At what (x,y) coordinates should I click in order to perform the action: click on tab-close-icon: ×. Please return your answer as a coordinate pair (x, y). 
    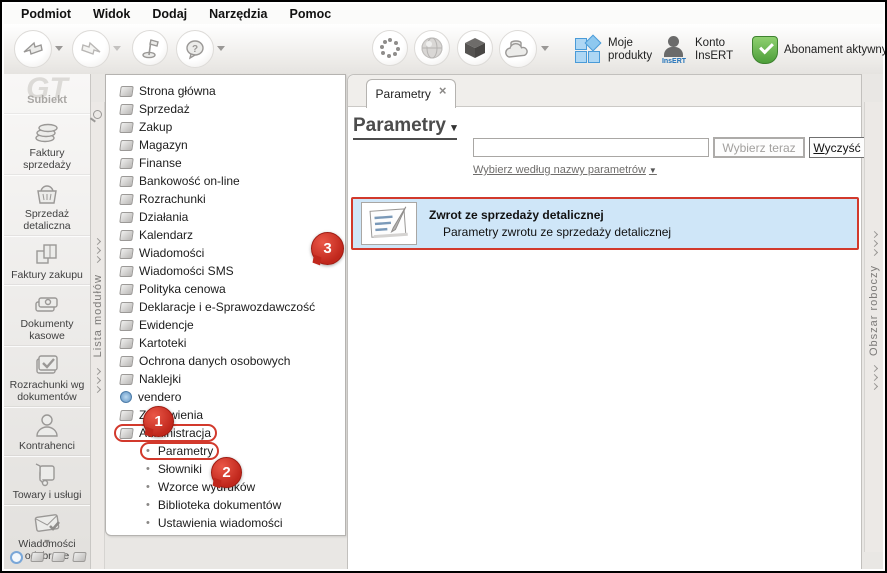
    Looking at the image, I should click on (443, 90).